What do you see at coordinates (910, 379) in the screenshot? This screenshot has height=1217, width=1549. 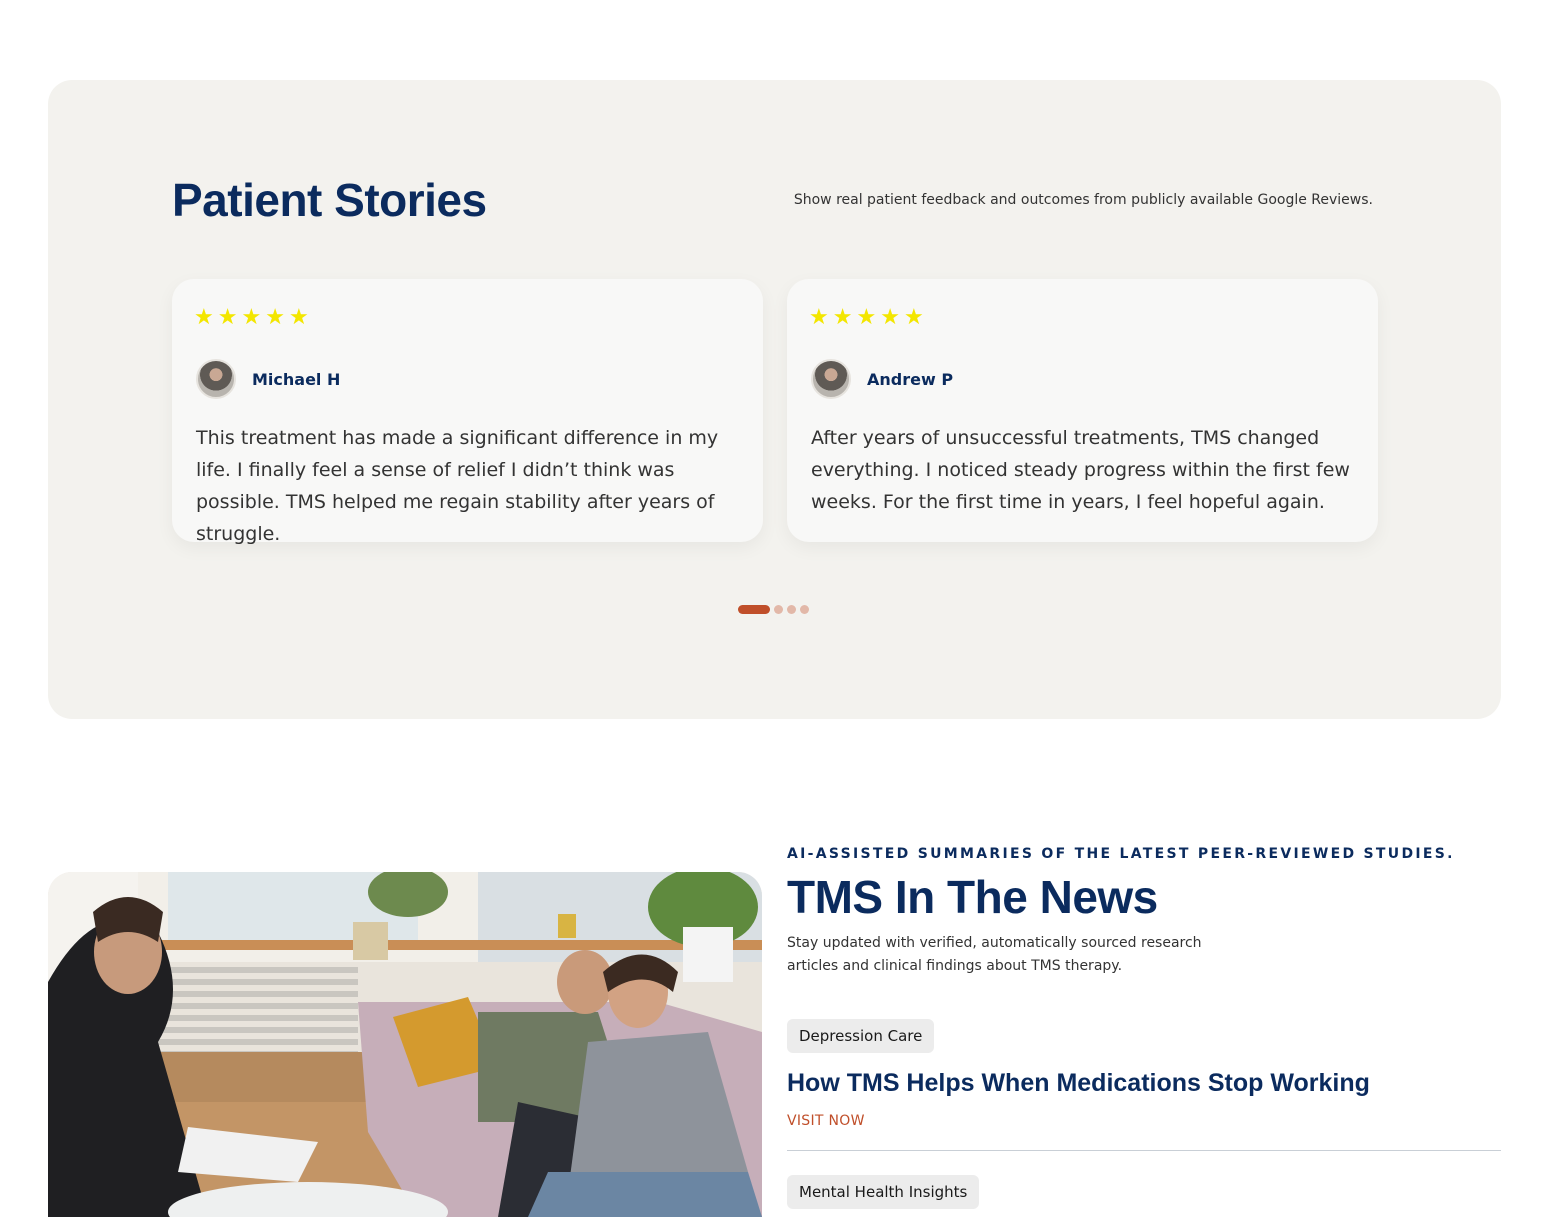 I see `author-name: Andrew P` at bounding box center [910, 379].